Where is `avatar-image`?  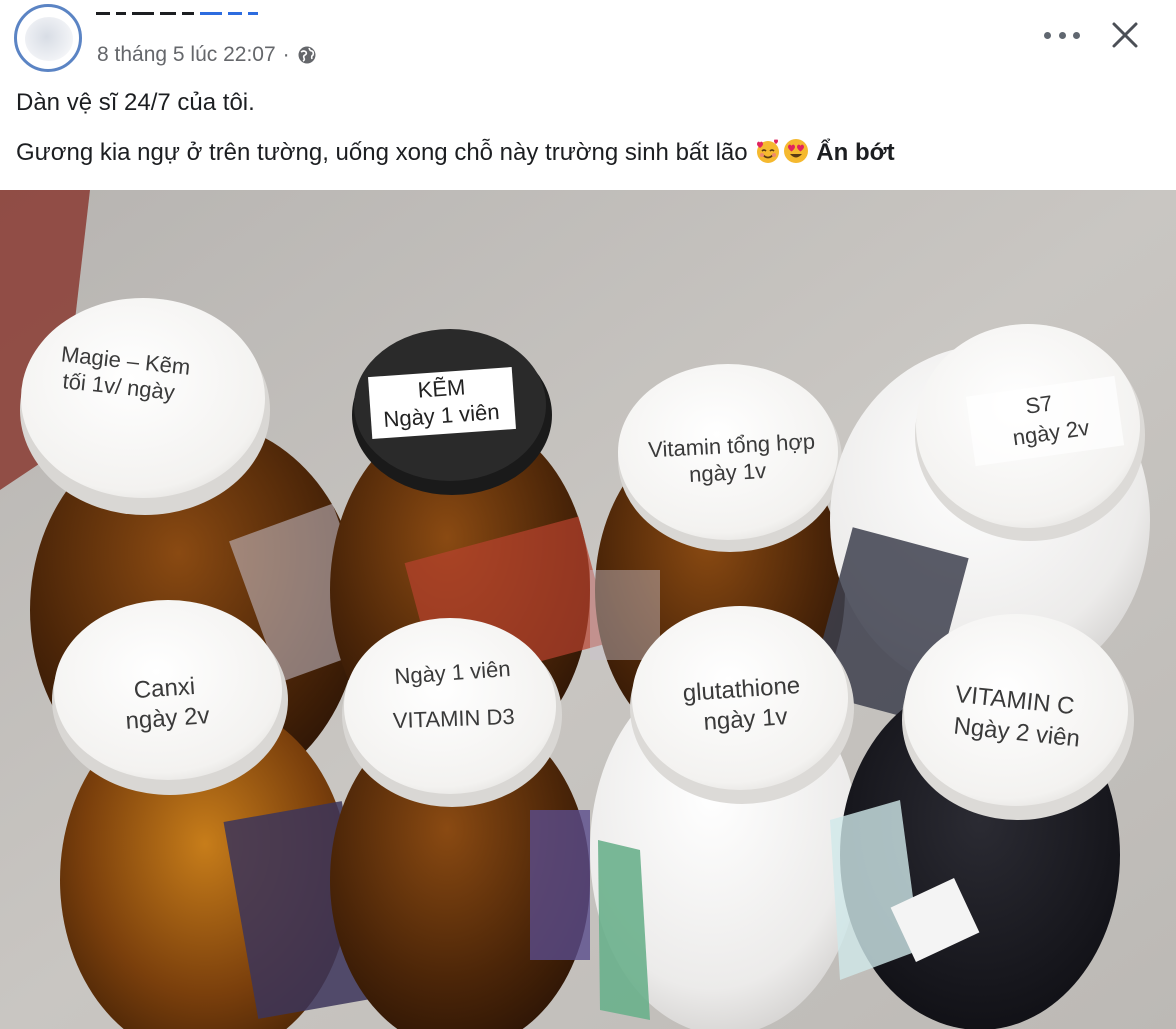
avatar-image is located at coordinates (49, 39).